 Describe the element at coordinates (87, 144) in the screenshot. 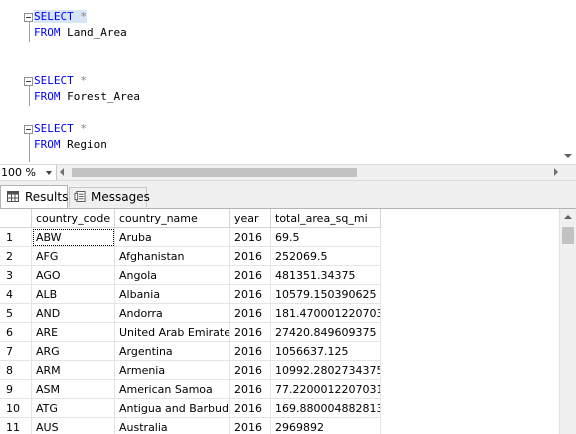

I see `sql-table-name: Region` at that location.